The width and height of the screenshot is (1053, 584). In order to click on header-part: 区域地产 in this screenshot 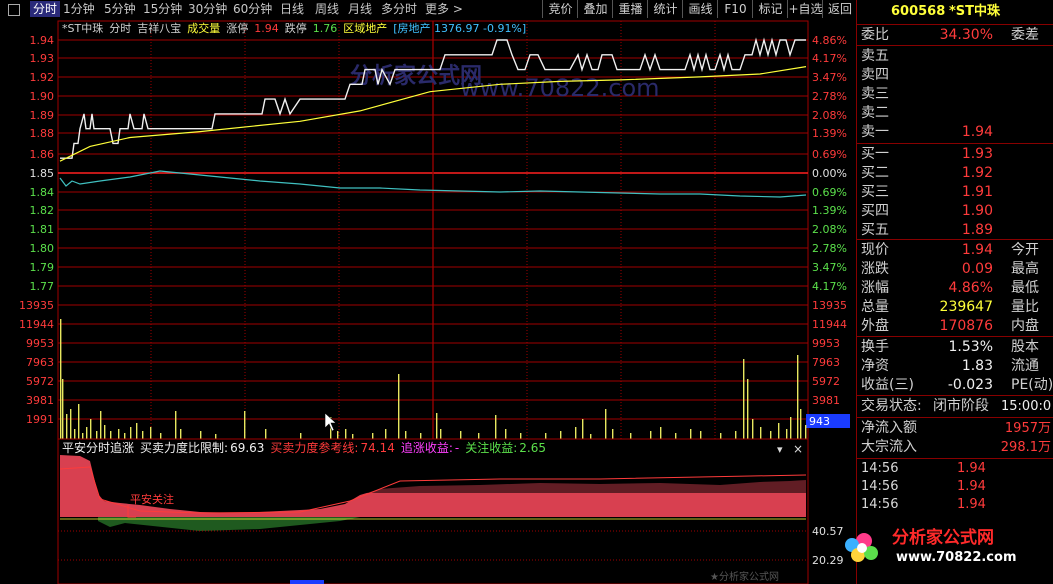, I will do `click(365, 28)`.